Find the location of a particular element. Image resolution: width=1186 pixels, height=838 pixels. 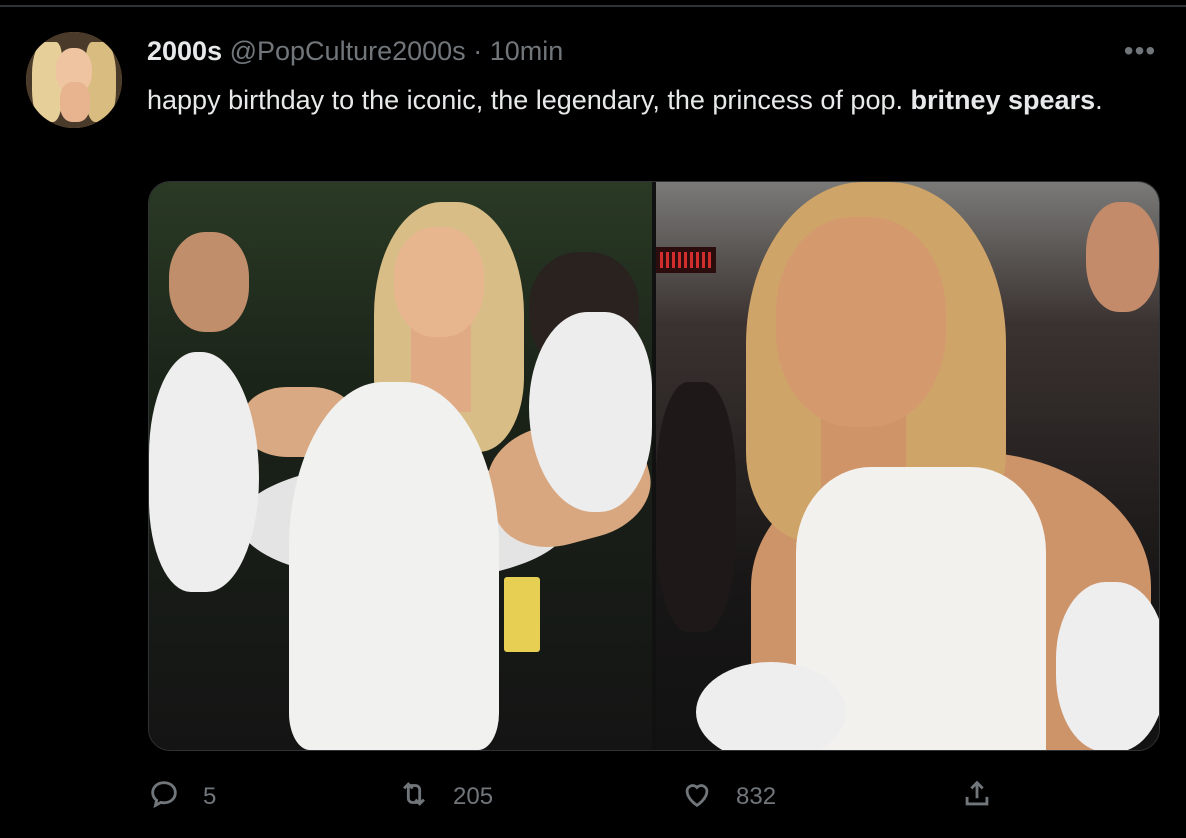

white-dress is located at coordinates (394, 566).